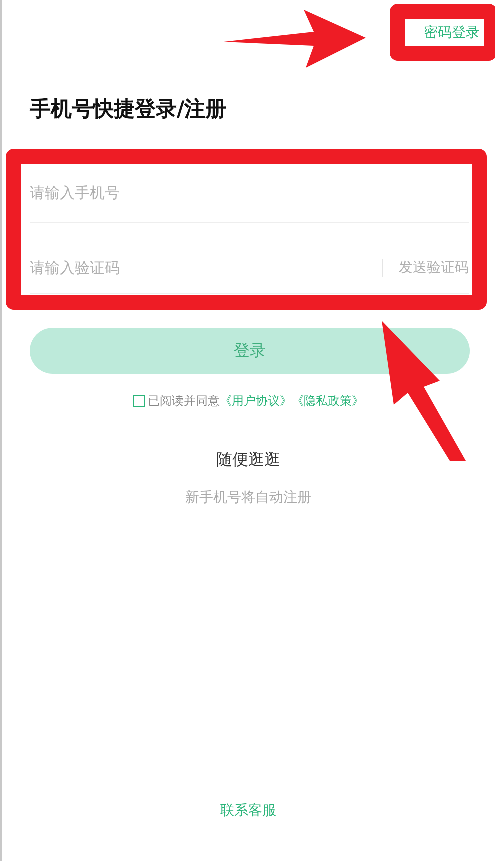 The height and width of the screenshot is (861, 495). Describe the element at coordinates (434, 268) in the screenshot. I see `send-code-button: 发送验证码` at that location.